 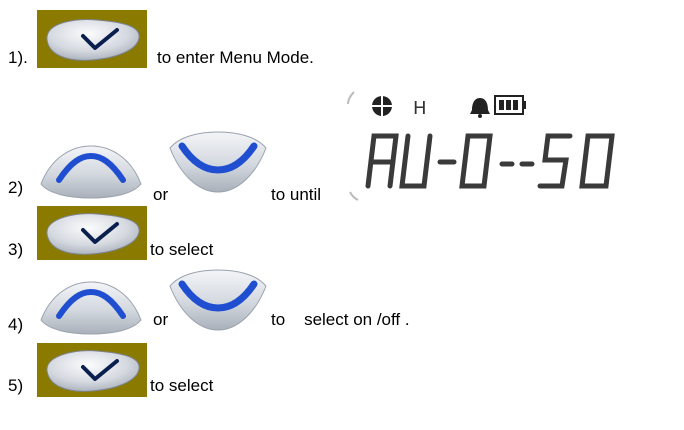 I want to click on lcd-main-segments, so click(x=490, y=161).